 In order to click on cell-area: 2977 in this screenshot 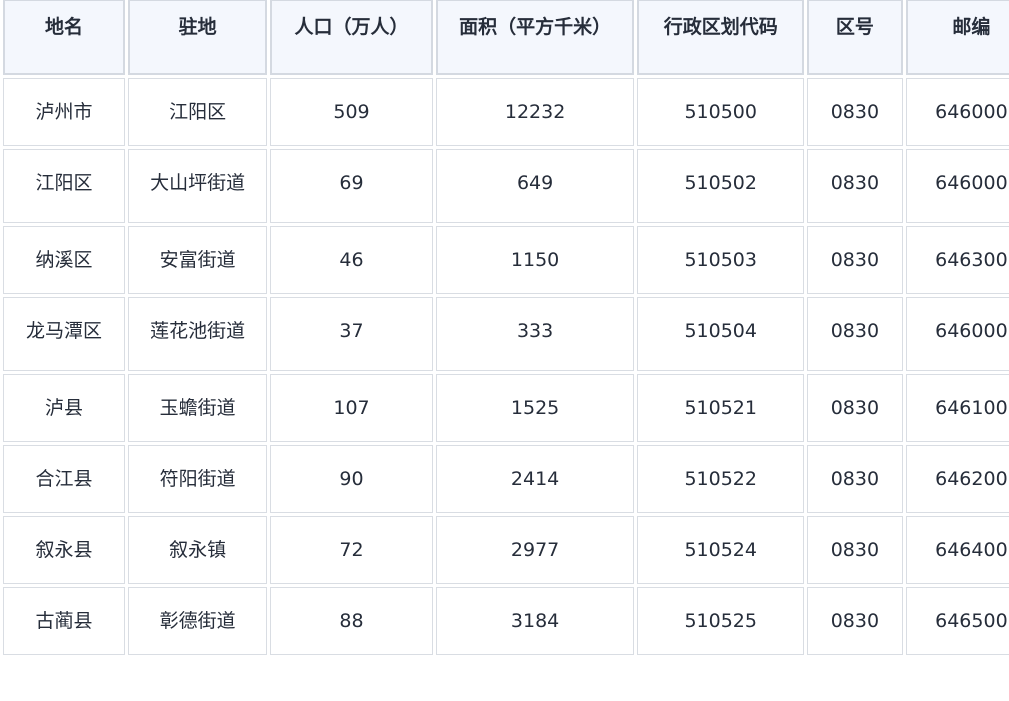, I will do `click(535, 550)`.